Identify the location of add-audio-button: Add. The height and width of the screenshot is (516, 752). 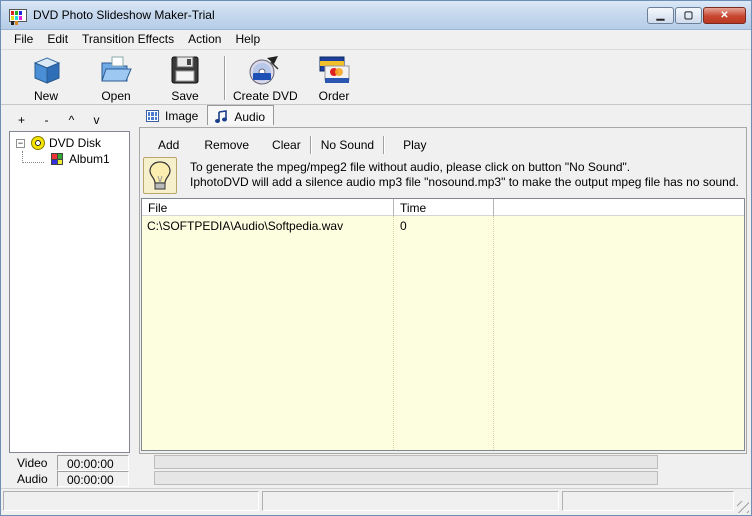
(165, 145).